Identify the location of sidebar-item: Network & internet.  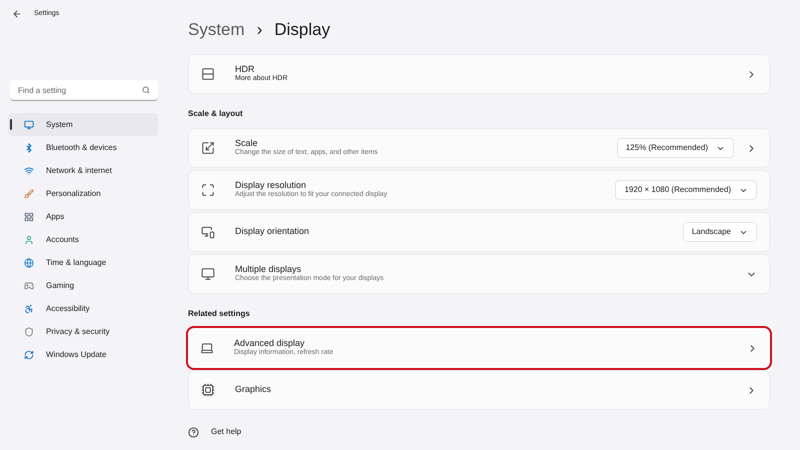
(83, 170).